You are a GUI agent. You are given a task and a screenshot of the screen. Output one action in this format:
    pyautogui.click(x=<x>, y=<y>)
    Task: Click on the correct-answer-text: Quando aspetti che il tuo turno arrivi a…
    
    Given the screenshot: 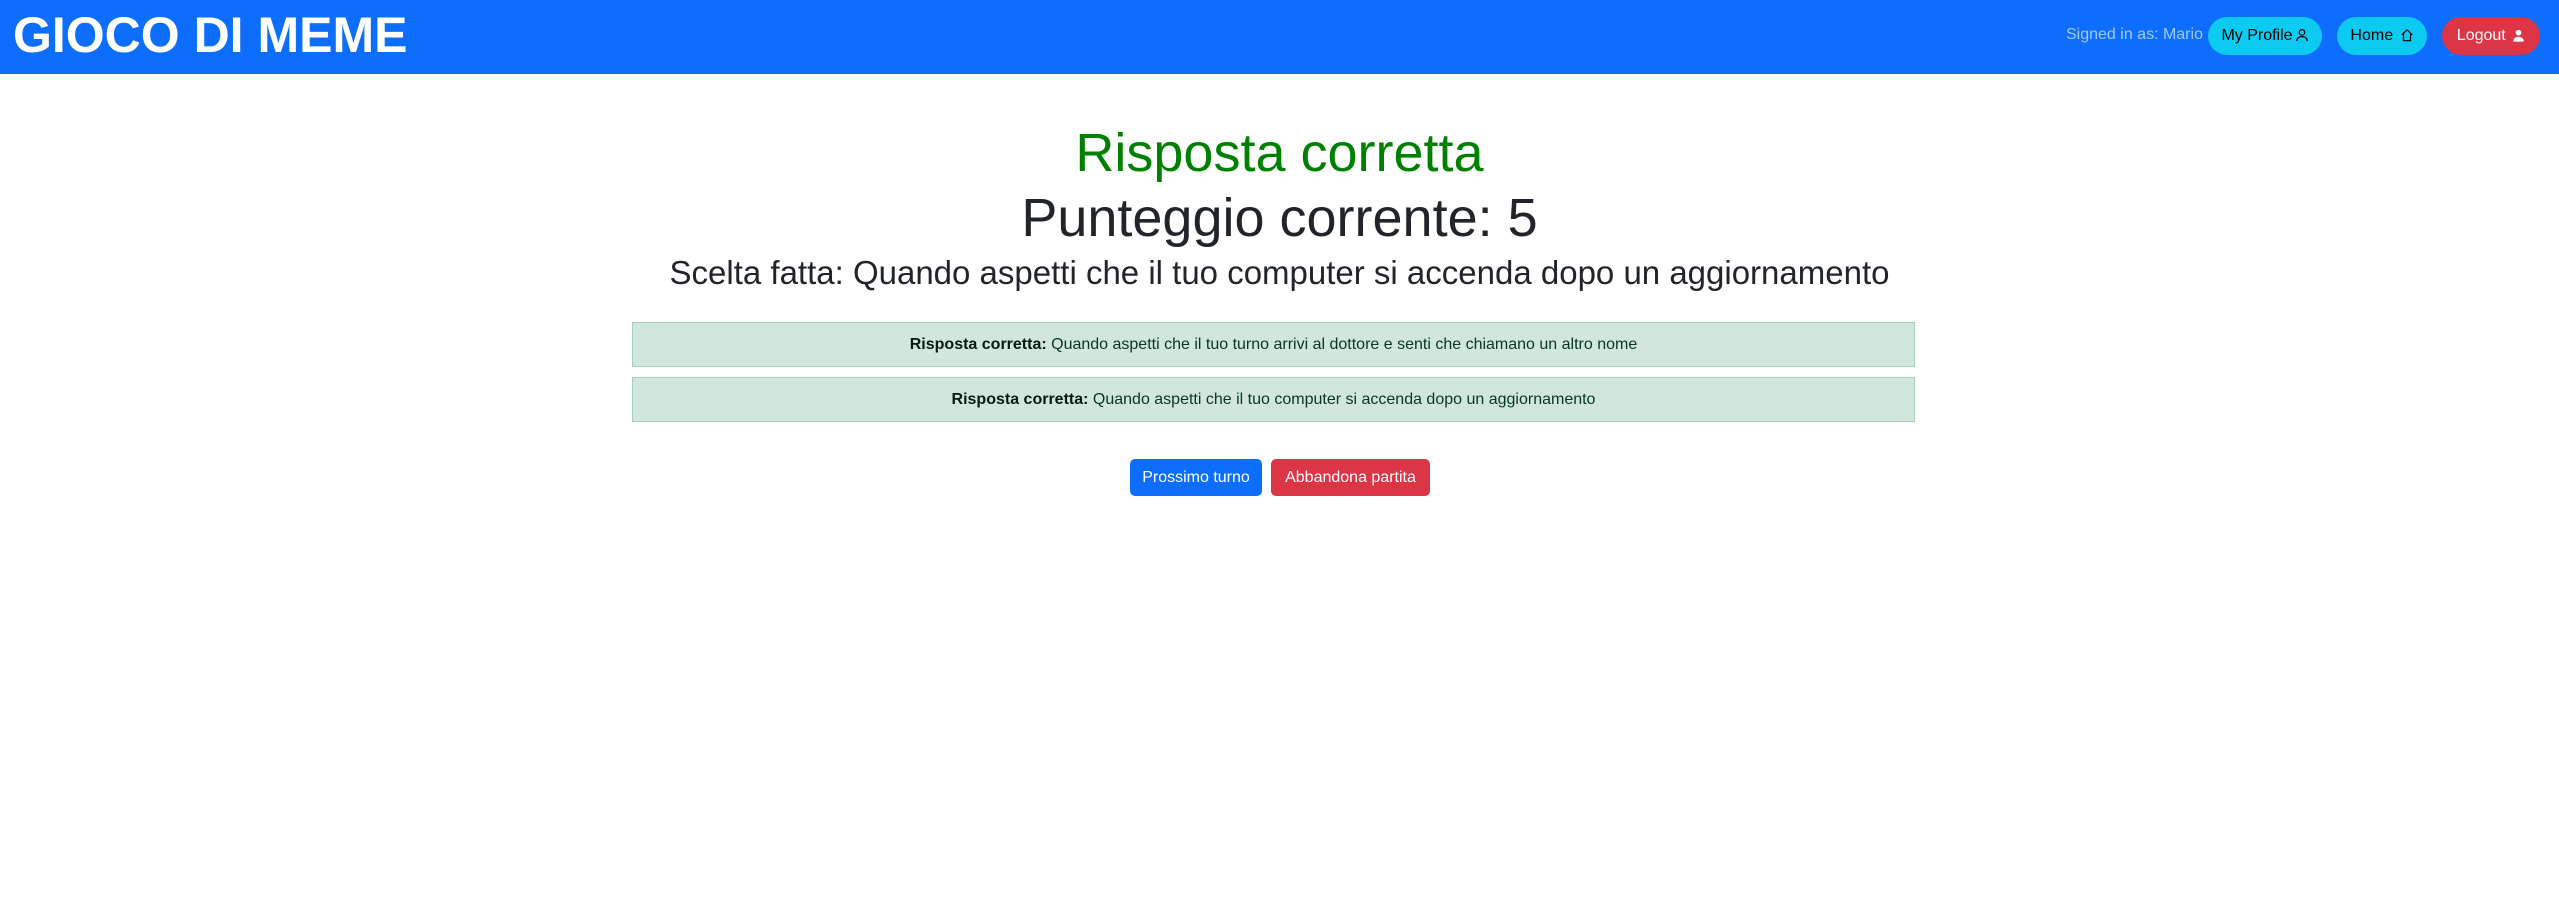 What is the action you would take?
    pyautogui.click(x=1342, y=344)
    